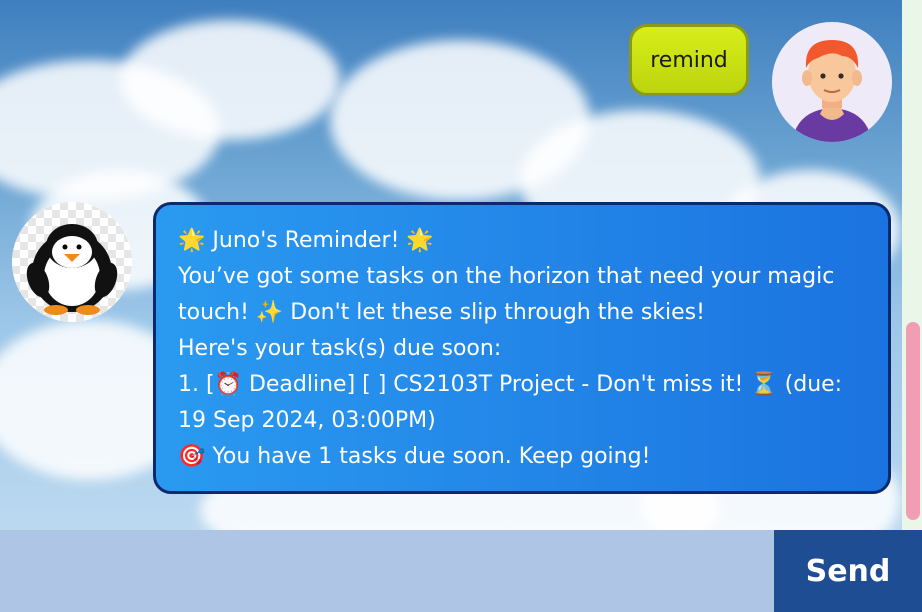 The height and width of the screenshot is (612, 922). Describe the element at coordinates (340, 348) in the screenshot. I see `bot-message-line: Here's your task(s) due soon:` at that location.